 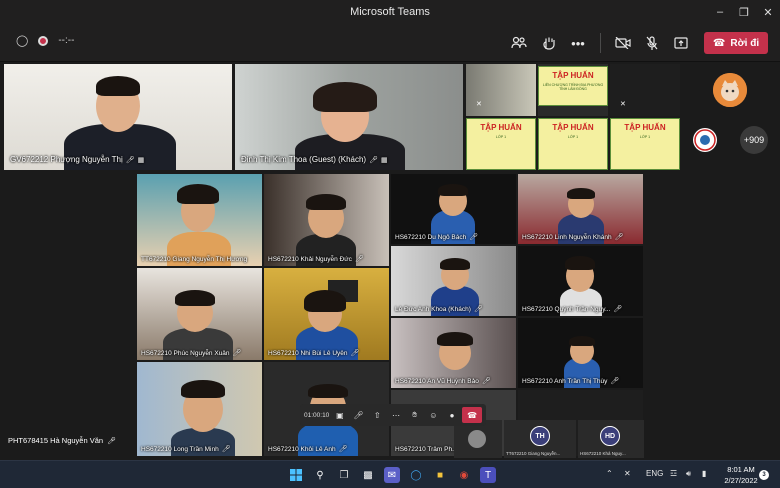 I want to click on meeting-toolbar: ◯ --:-- ••• ☎ Rời đi, so click(x=390, y=43).